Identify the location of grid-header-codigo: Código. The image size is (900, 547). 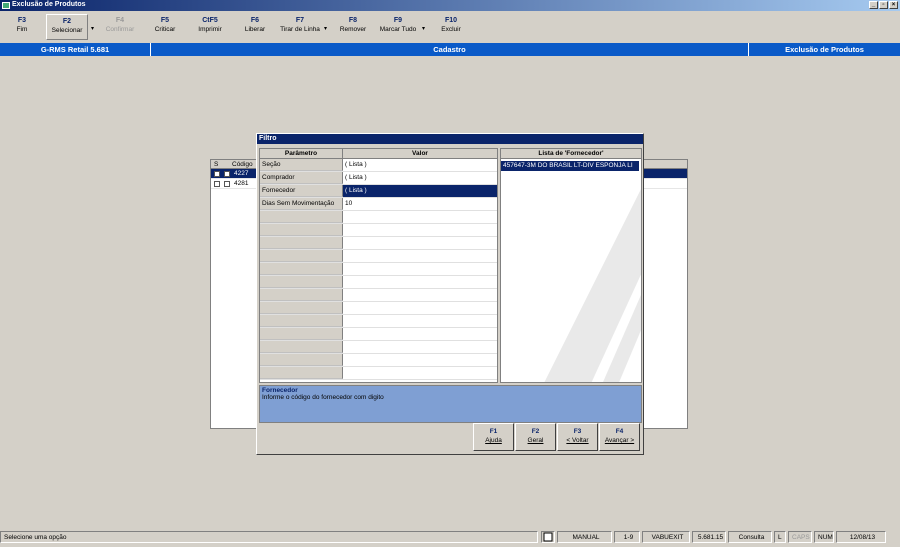
(242, 164).